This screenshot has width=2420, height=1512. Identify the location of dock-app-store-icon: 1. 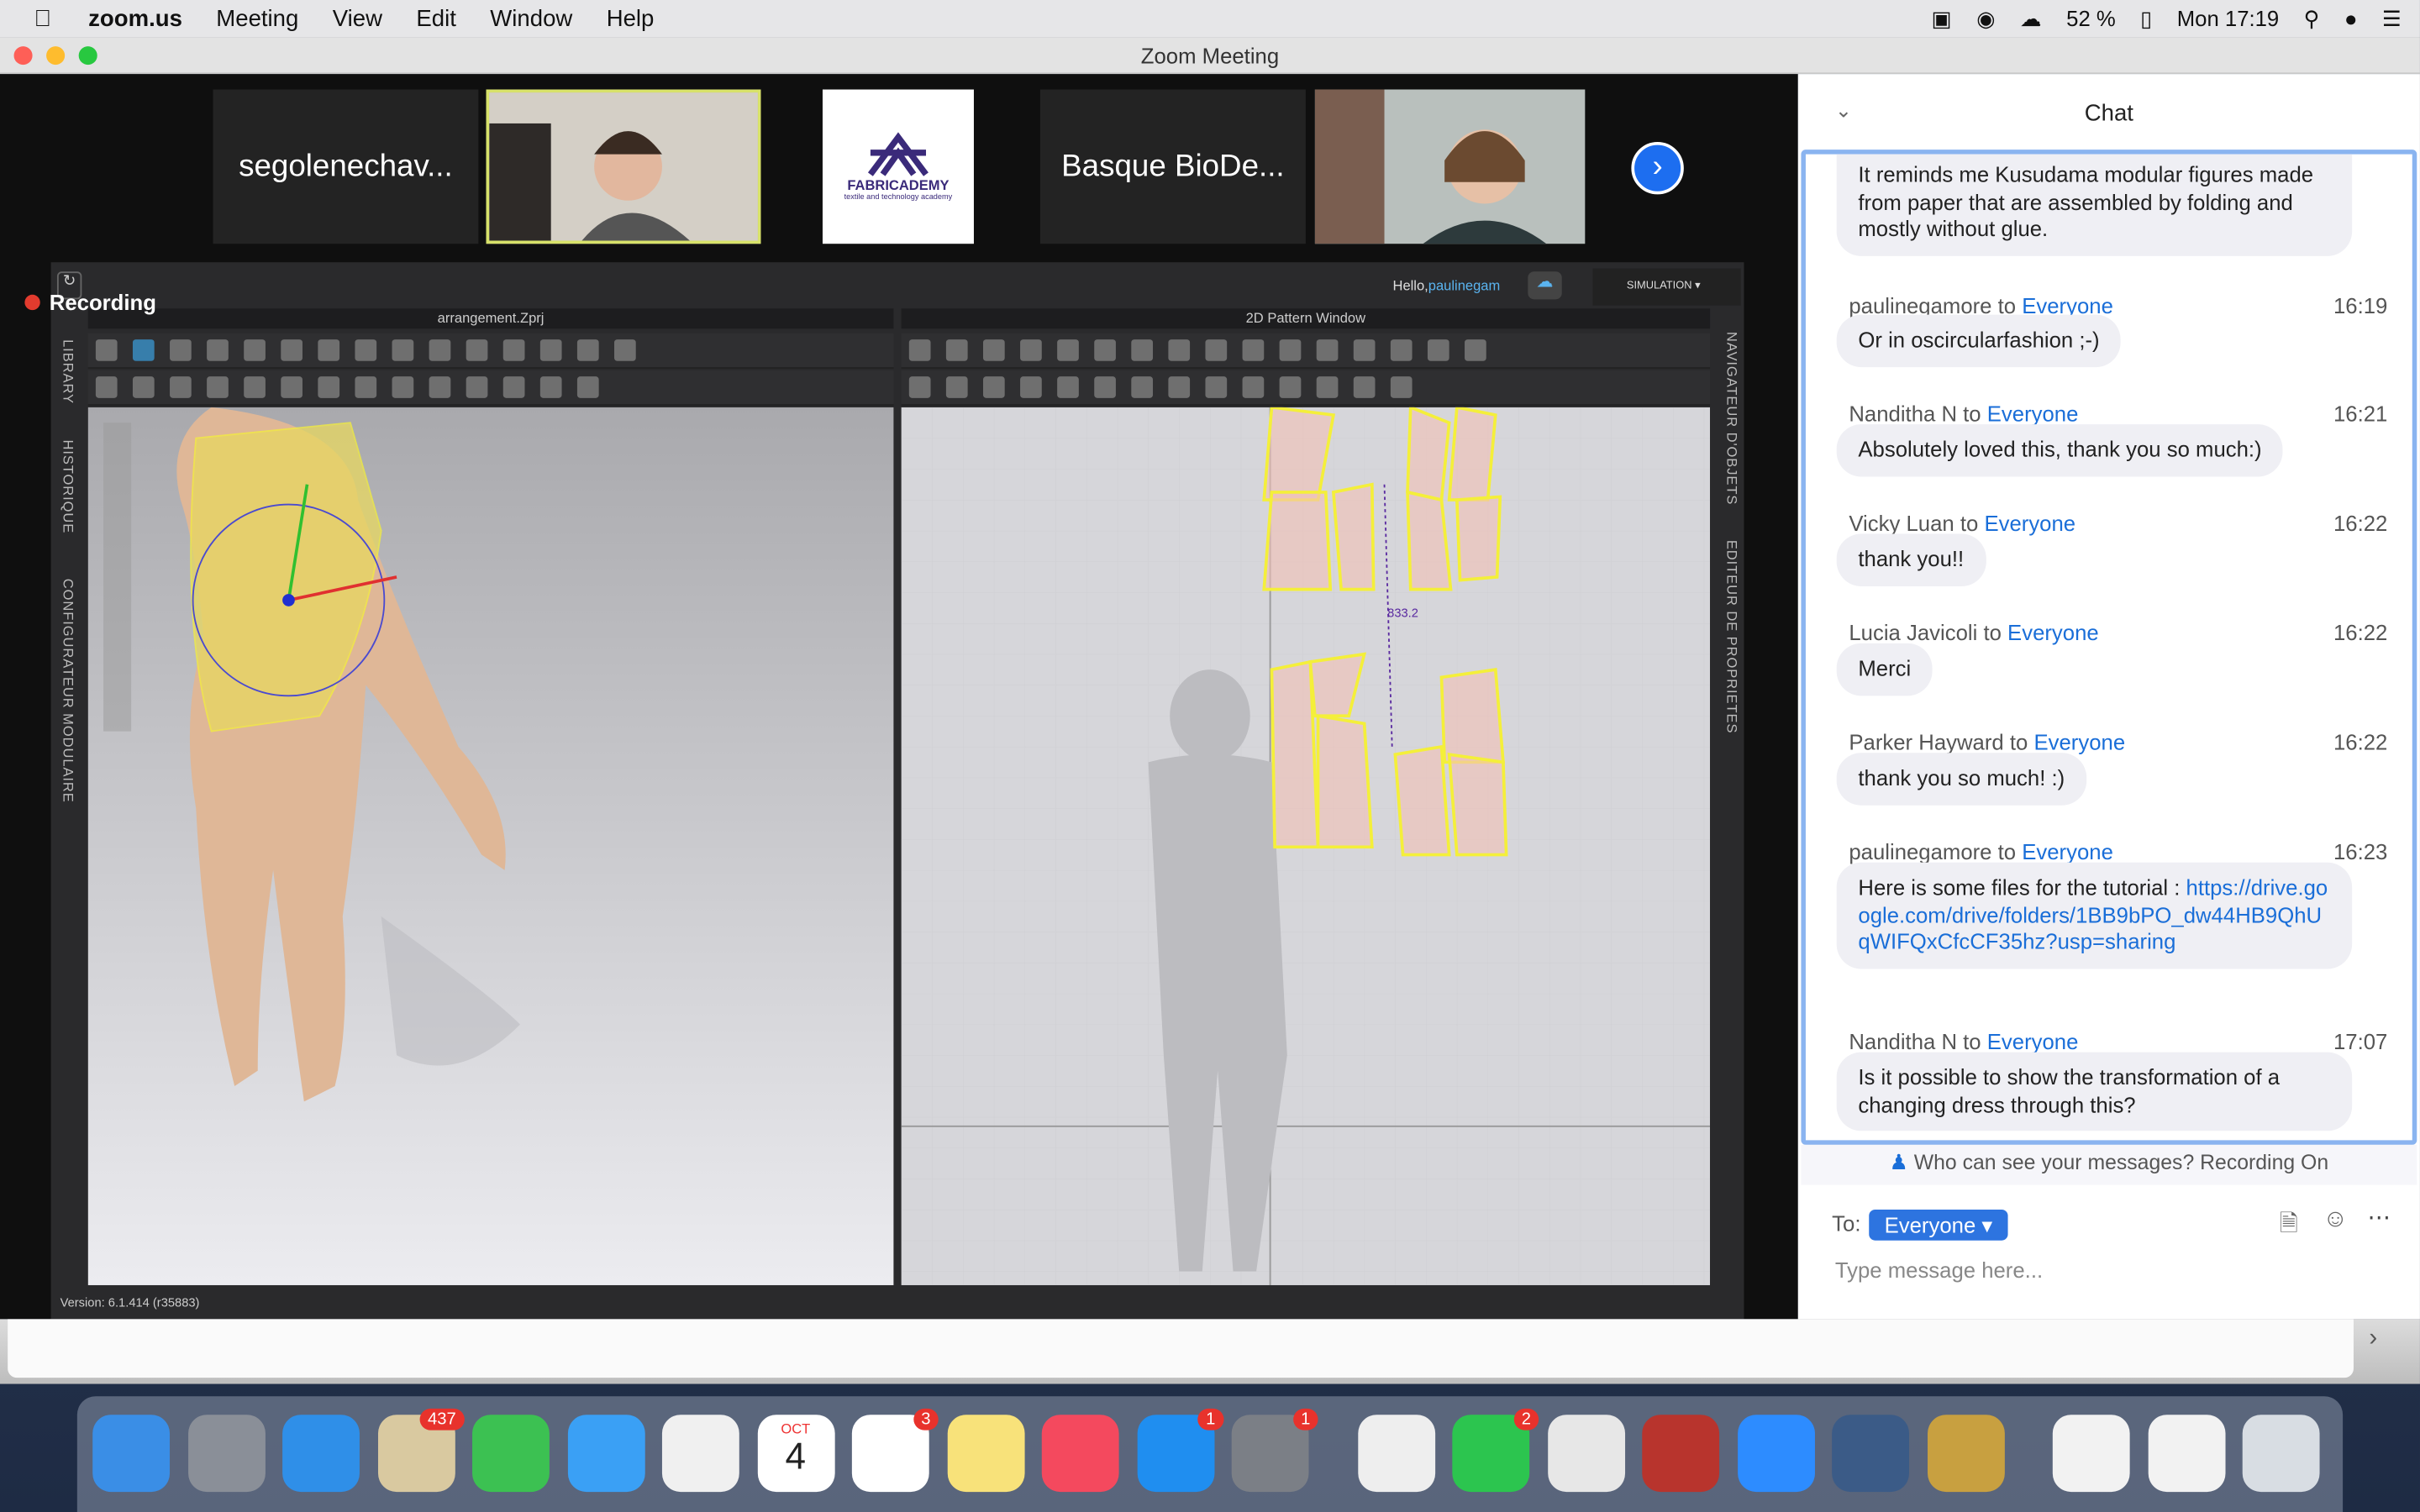
(1179, 1450).